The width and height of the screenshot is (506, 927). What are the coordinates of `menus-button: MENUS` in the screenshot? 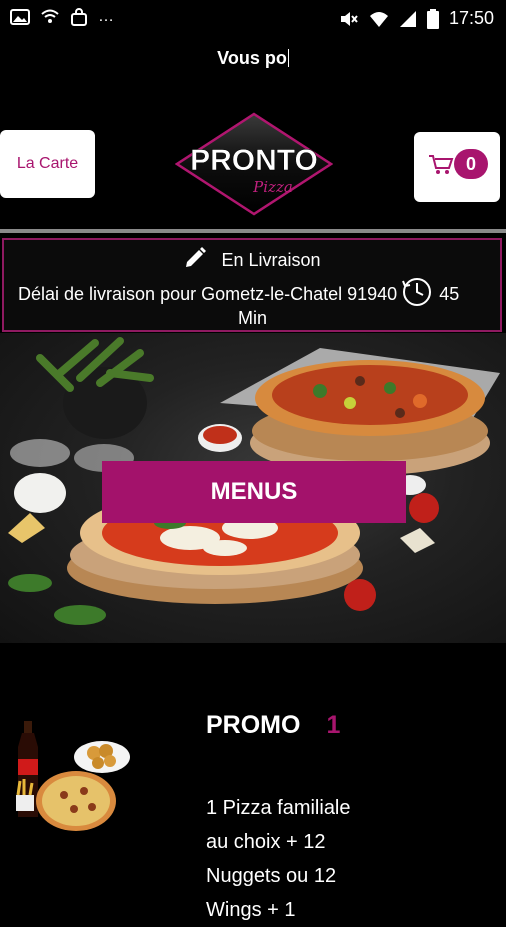 It's located at (254, 492).